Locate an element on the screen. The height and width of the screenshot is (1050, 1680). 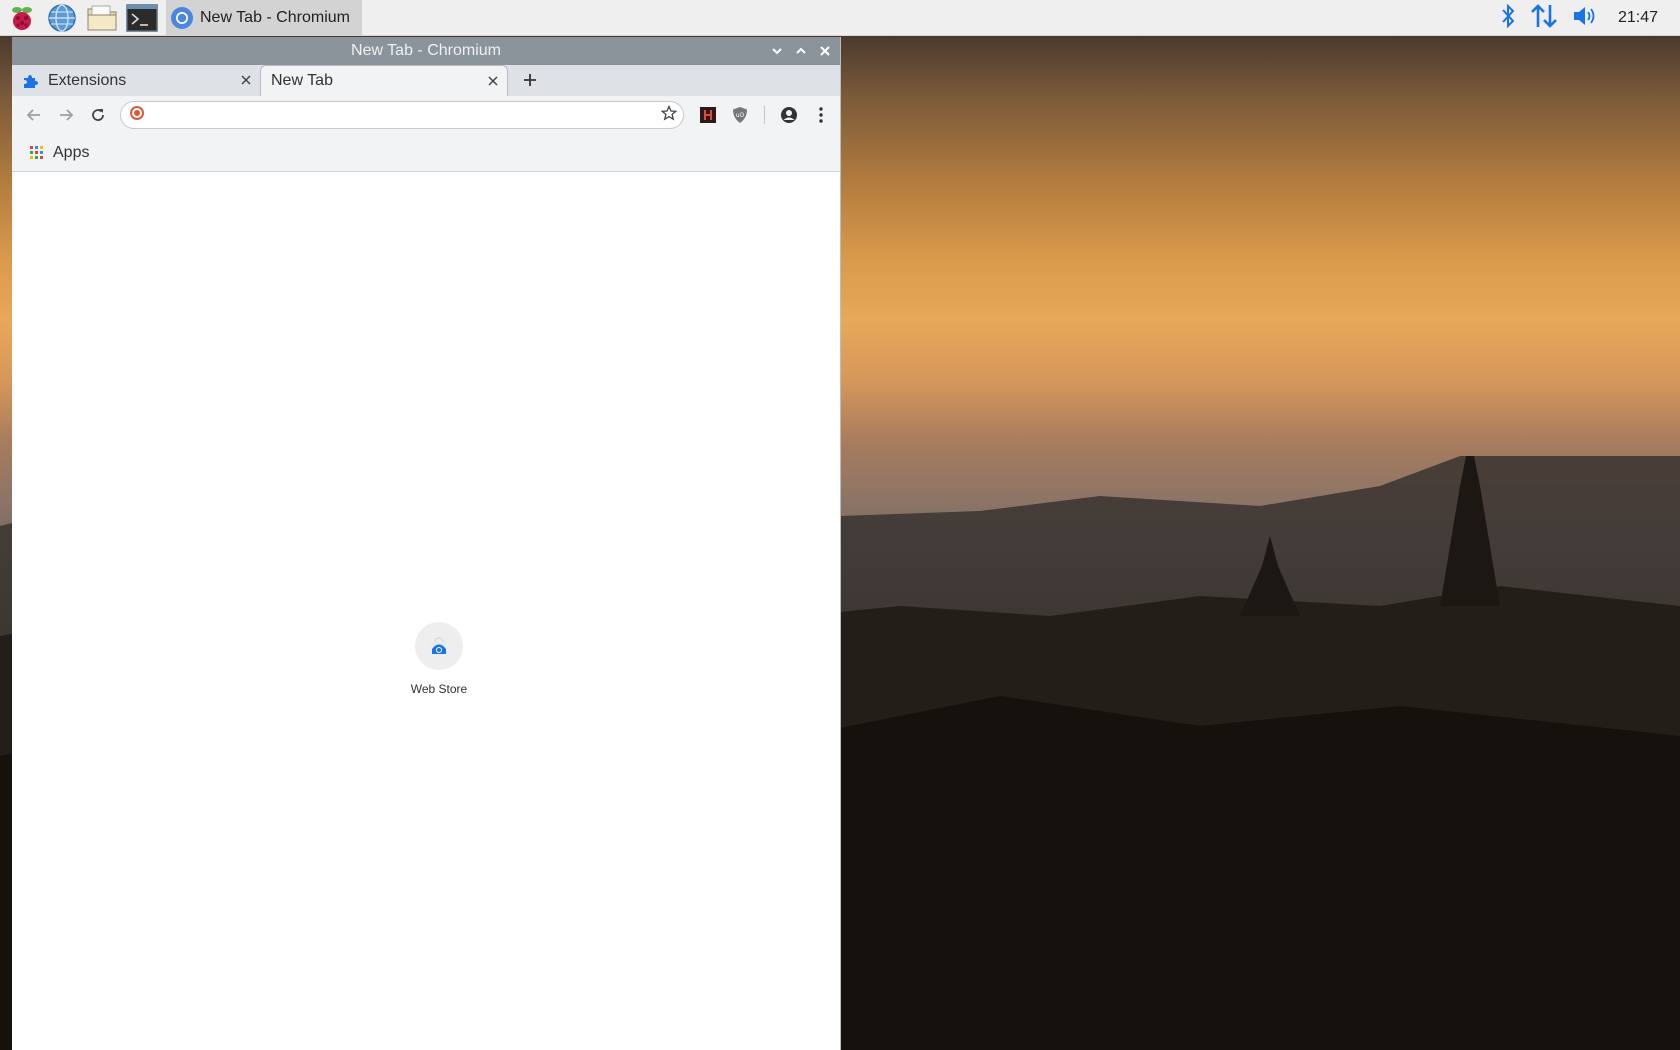
reload-icon is located at coordinates (98, 115).